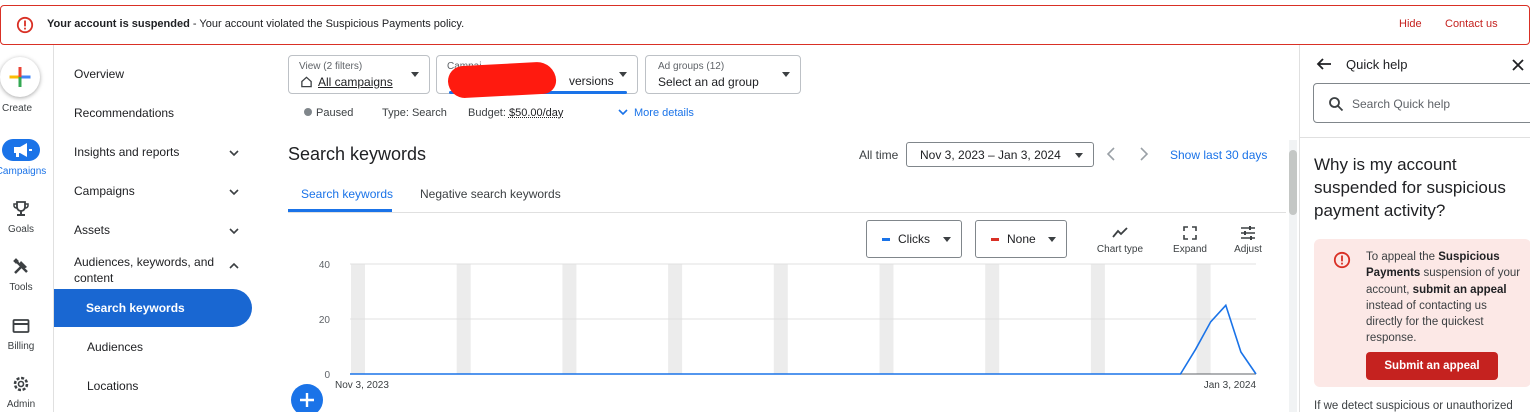  What do you see at coordinates (325, 265) in the screenshot?
I see `y-tick-label: 40` at bounding box center [325, 265].